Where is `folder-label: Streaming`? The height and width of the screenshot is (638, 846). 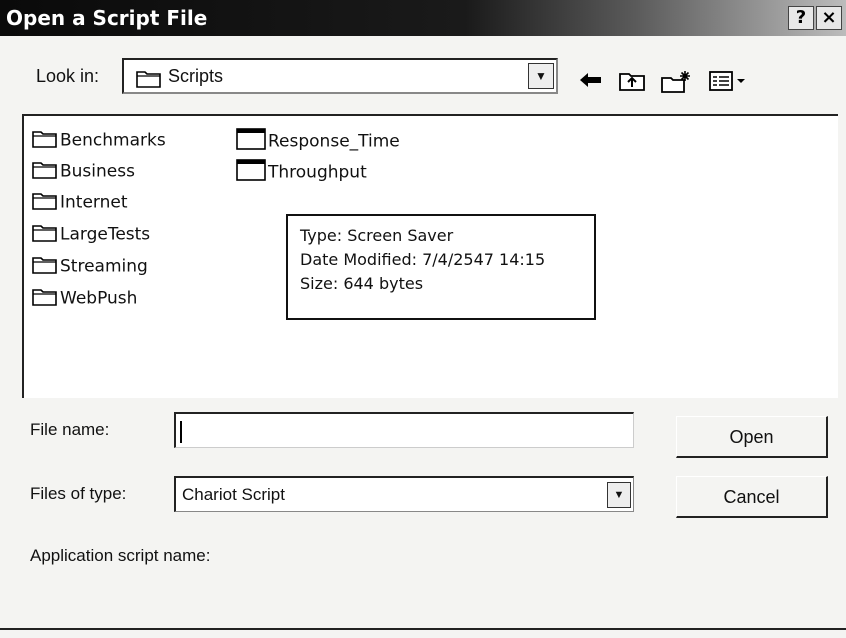 folder-label: Streaming is located at coordinates (104, 266).